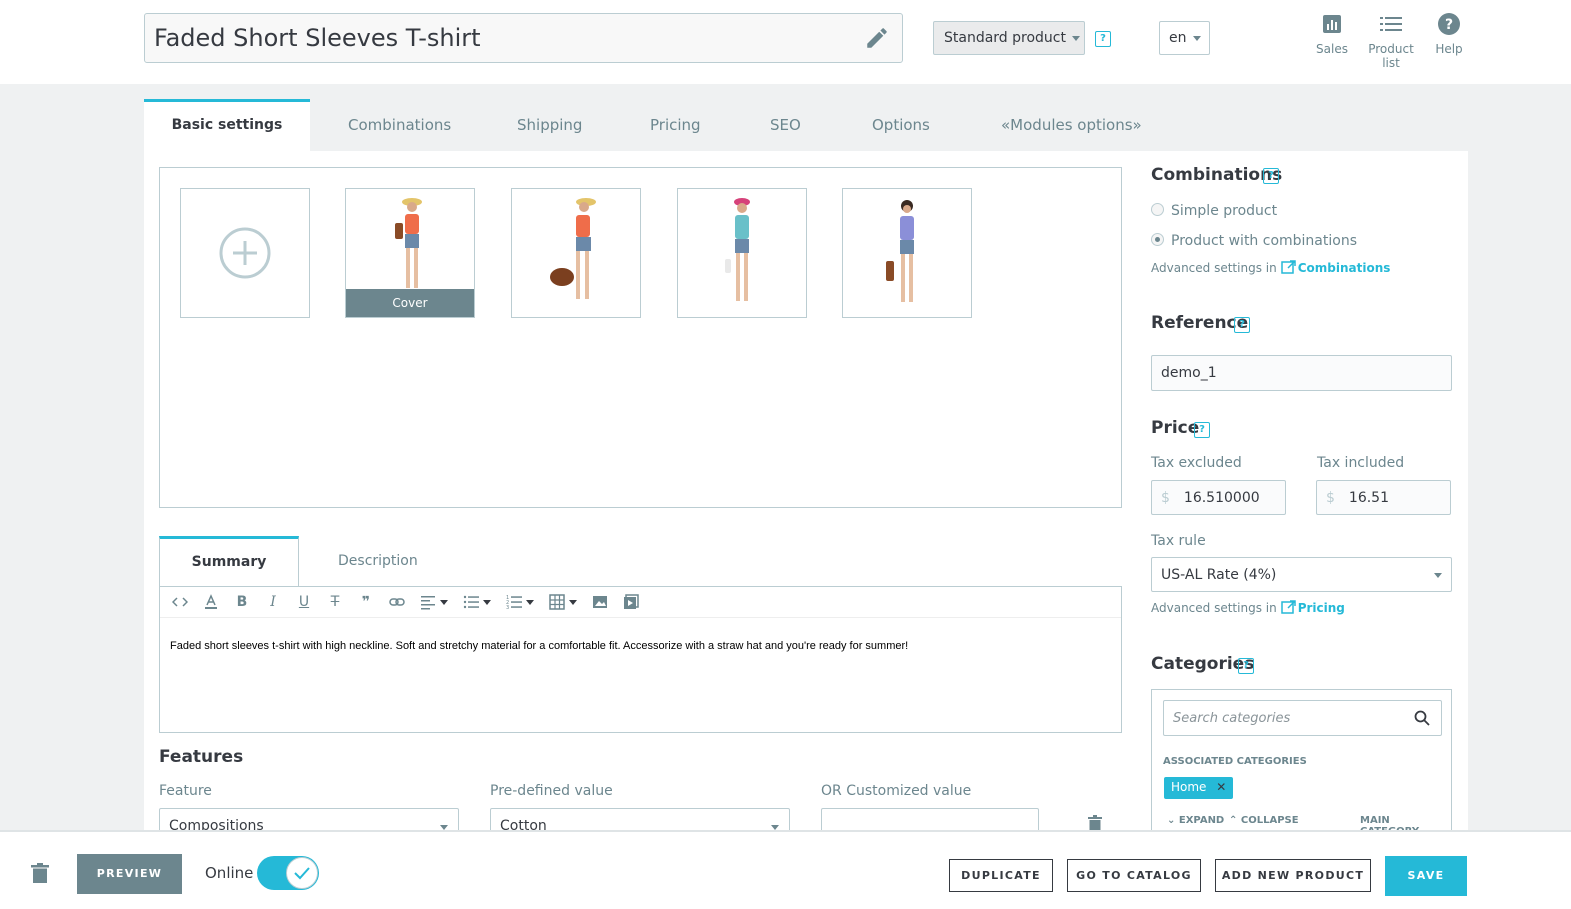 This screenshot has height=909, width=1571. Describe the element at coordinates (397, 602) in the screenshot. I see `link-icon` at that location.